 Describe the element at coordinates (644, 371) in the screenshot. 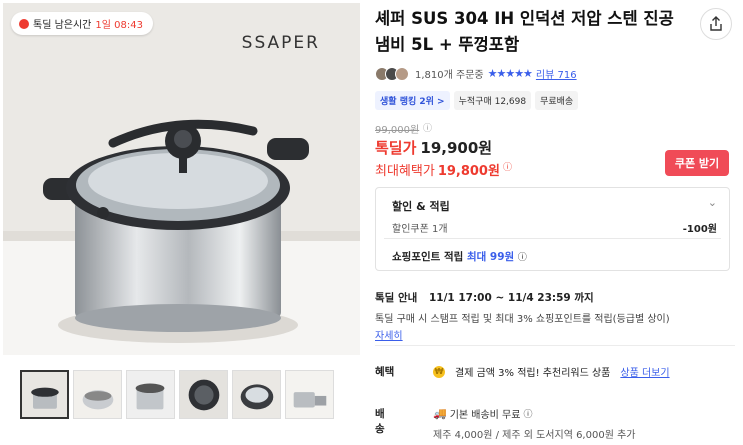

I see `benefit-more-link: 상품 더보기` at that location.